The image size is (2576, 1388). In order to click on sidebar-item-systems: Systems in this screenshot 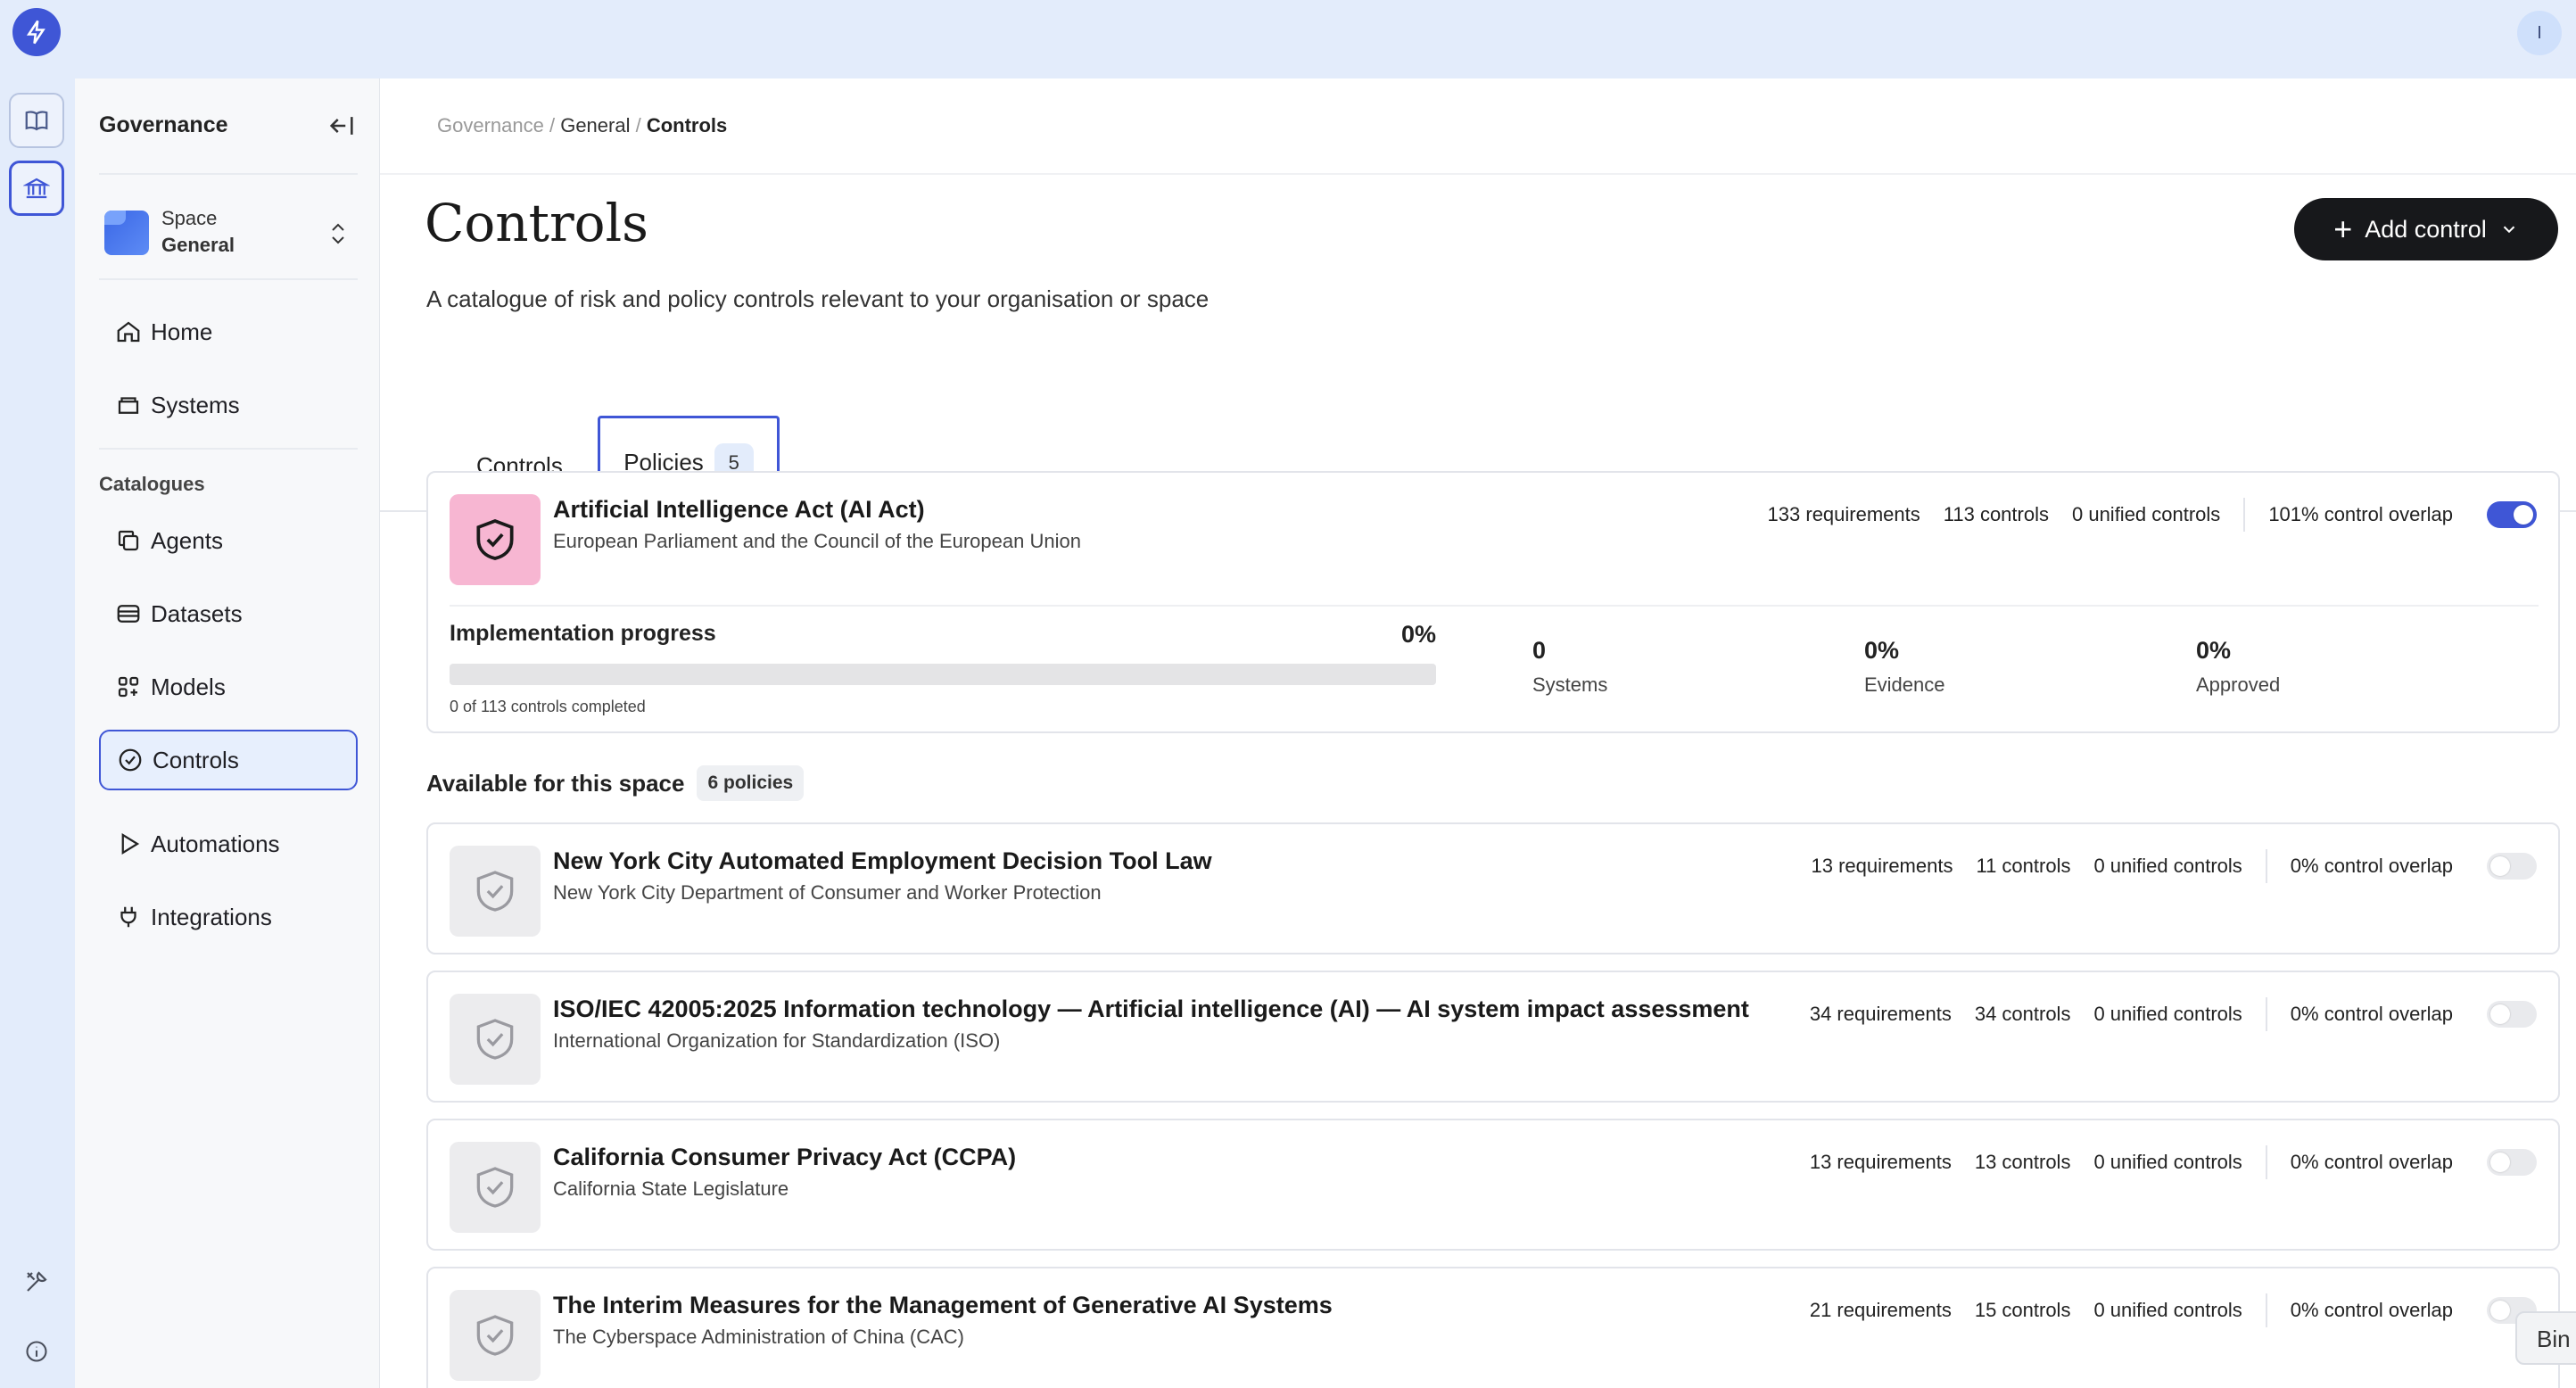, I will do `click(229, 405)`.